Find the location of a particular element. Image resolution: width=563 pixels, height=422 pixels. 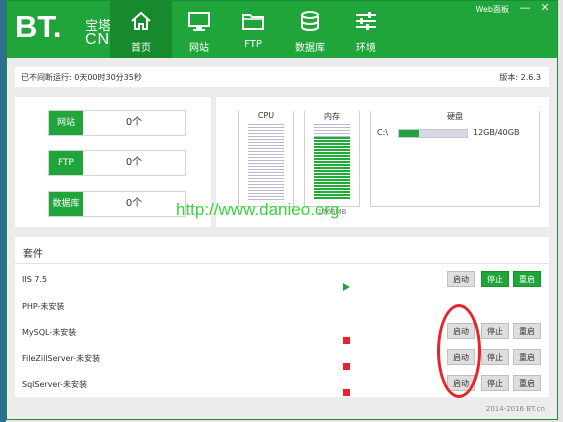

plugin-name: FileZillServer-未安装 is located at coordinates (61, 358).